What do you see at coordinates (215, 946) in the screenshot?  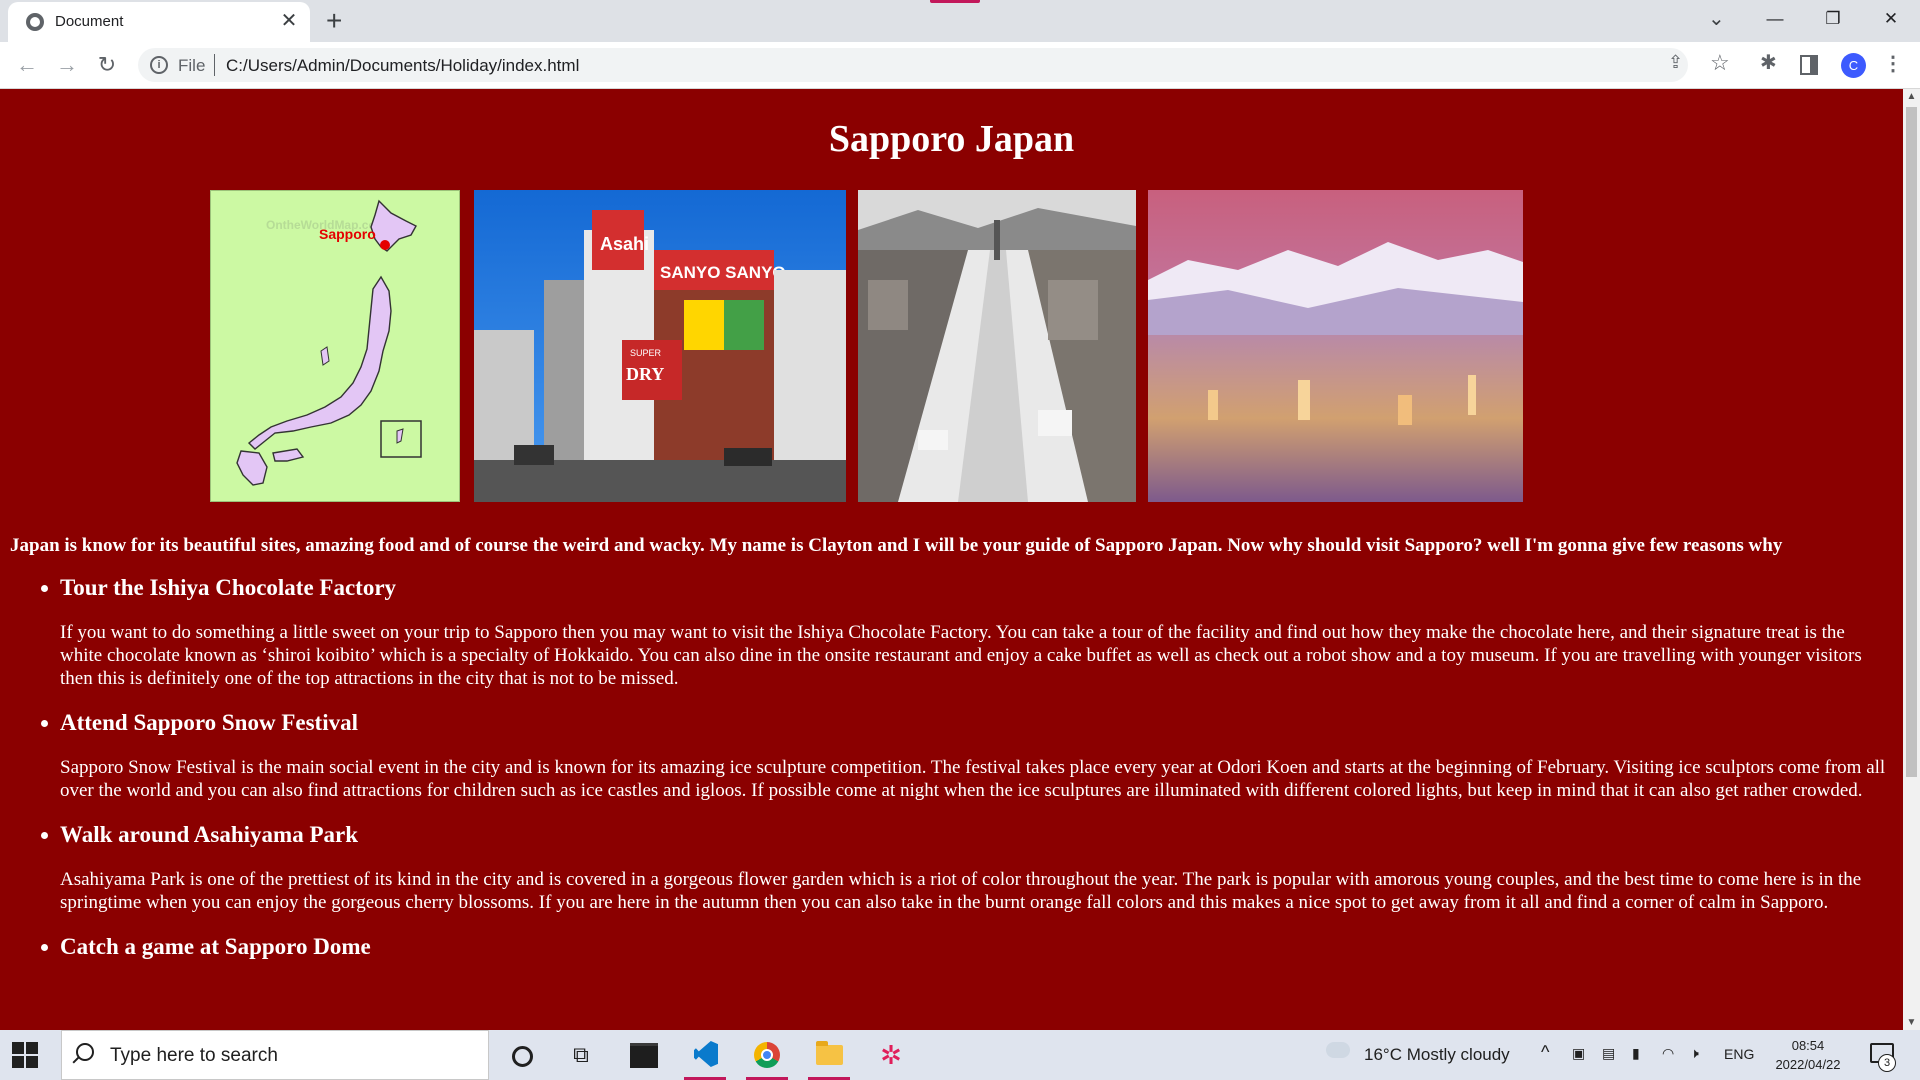 I see `attraction-title: Catch a game at Sapporo Dome` at bounding box center [215, 946].